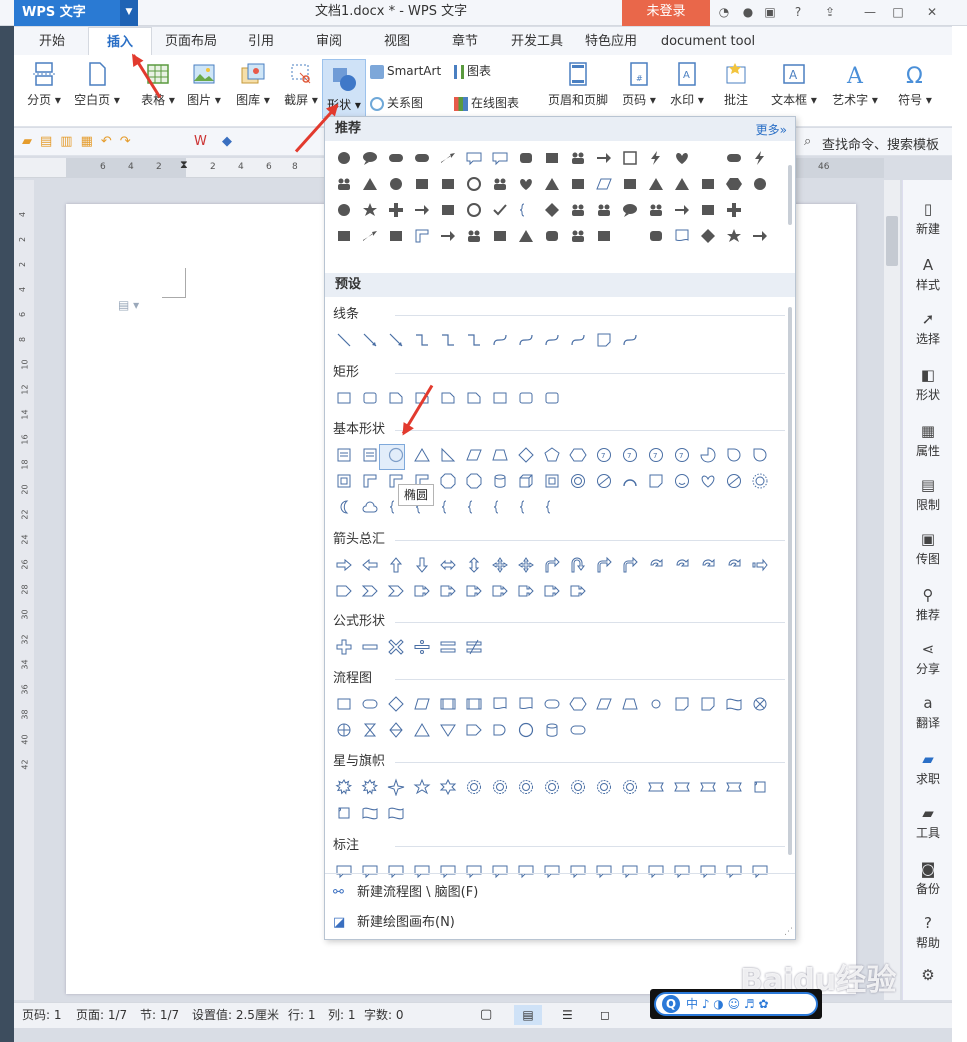  I want to click on shape-ono, so click(734, 481).